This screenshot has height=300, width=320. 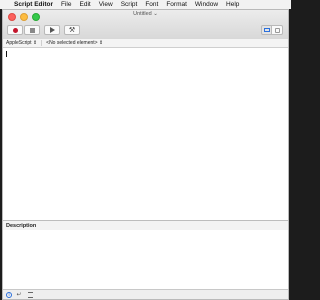 I want to click on show-sidebar-button, so click(x=277, y=30).